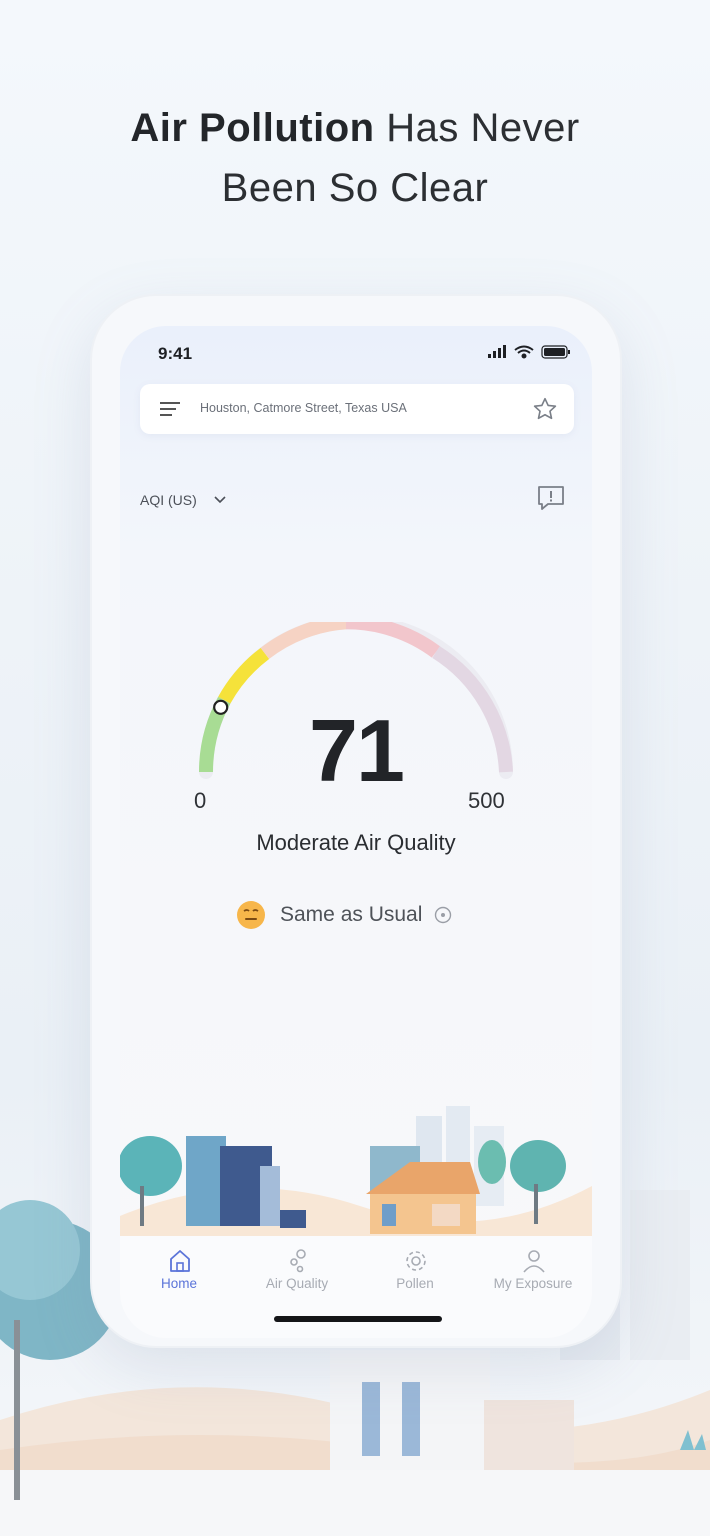  I want to click on gauge-min-label: 0, so click(200, 800).